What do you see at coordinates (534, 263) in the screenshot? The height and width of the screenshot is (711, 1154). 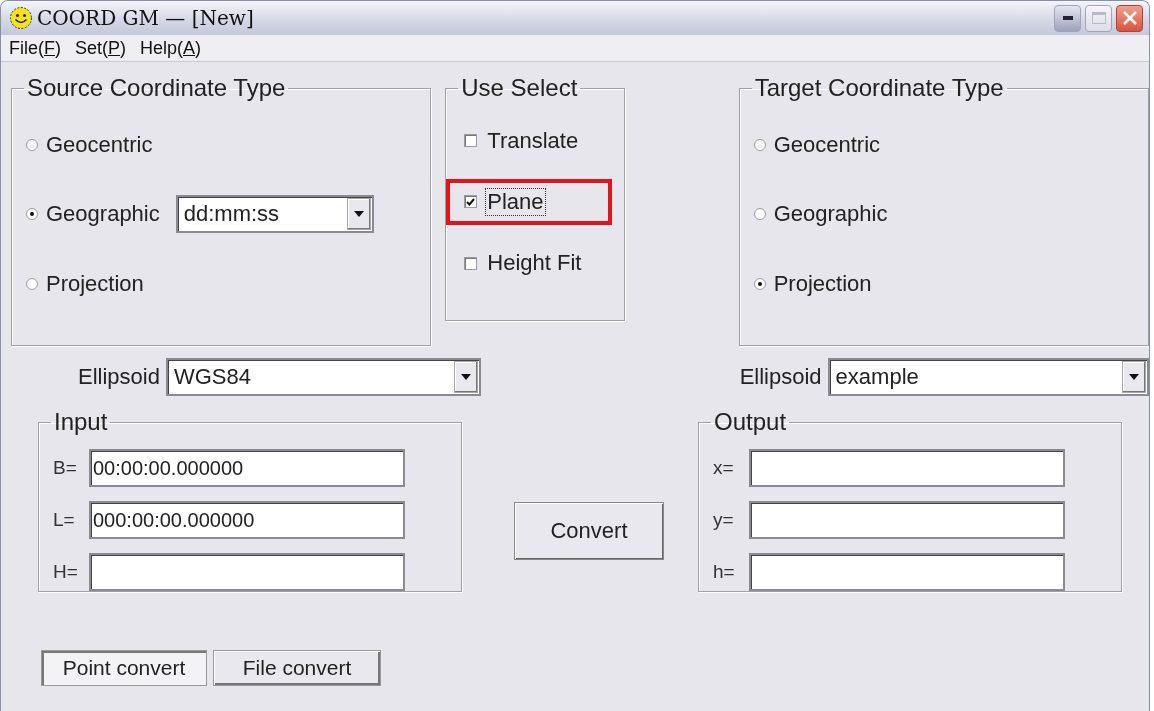 I see `checkbox-label: Height Fit` at bounding box center [534, 263].